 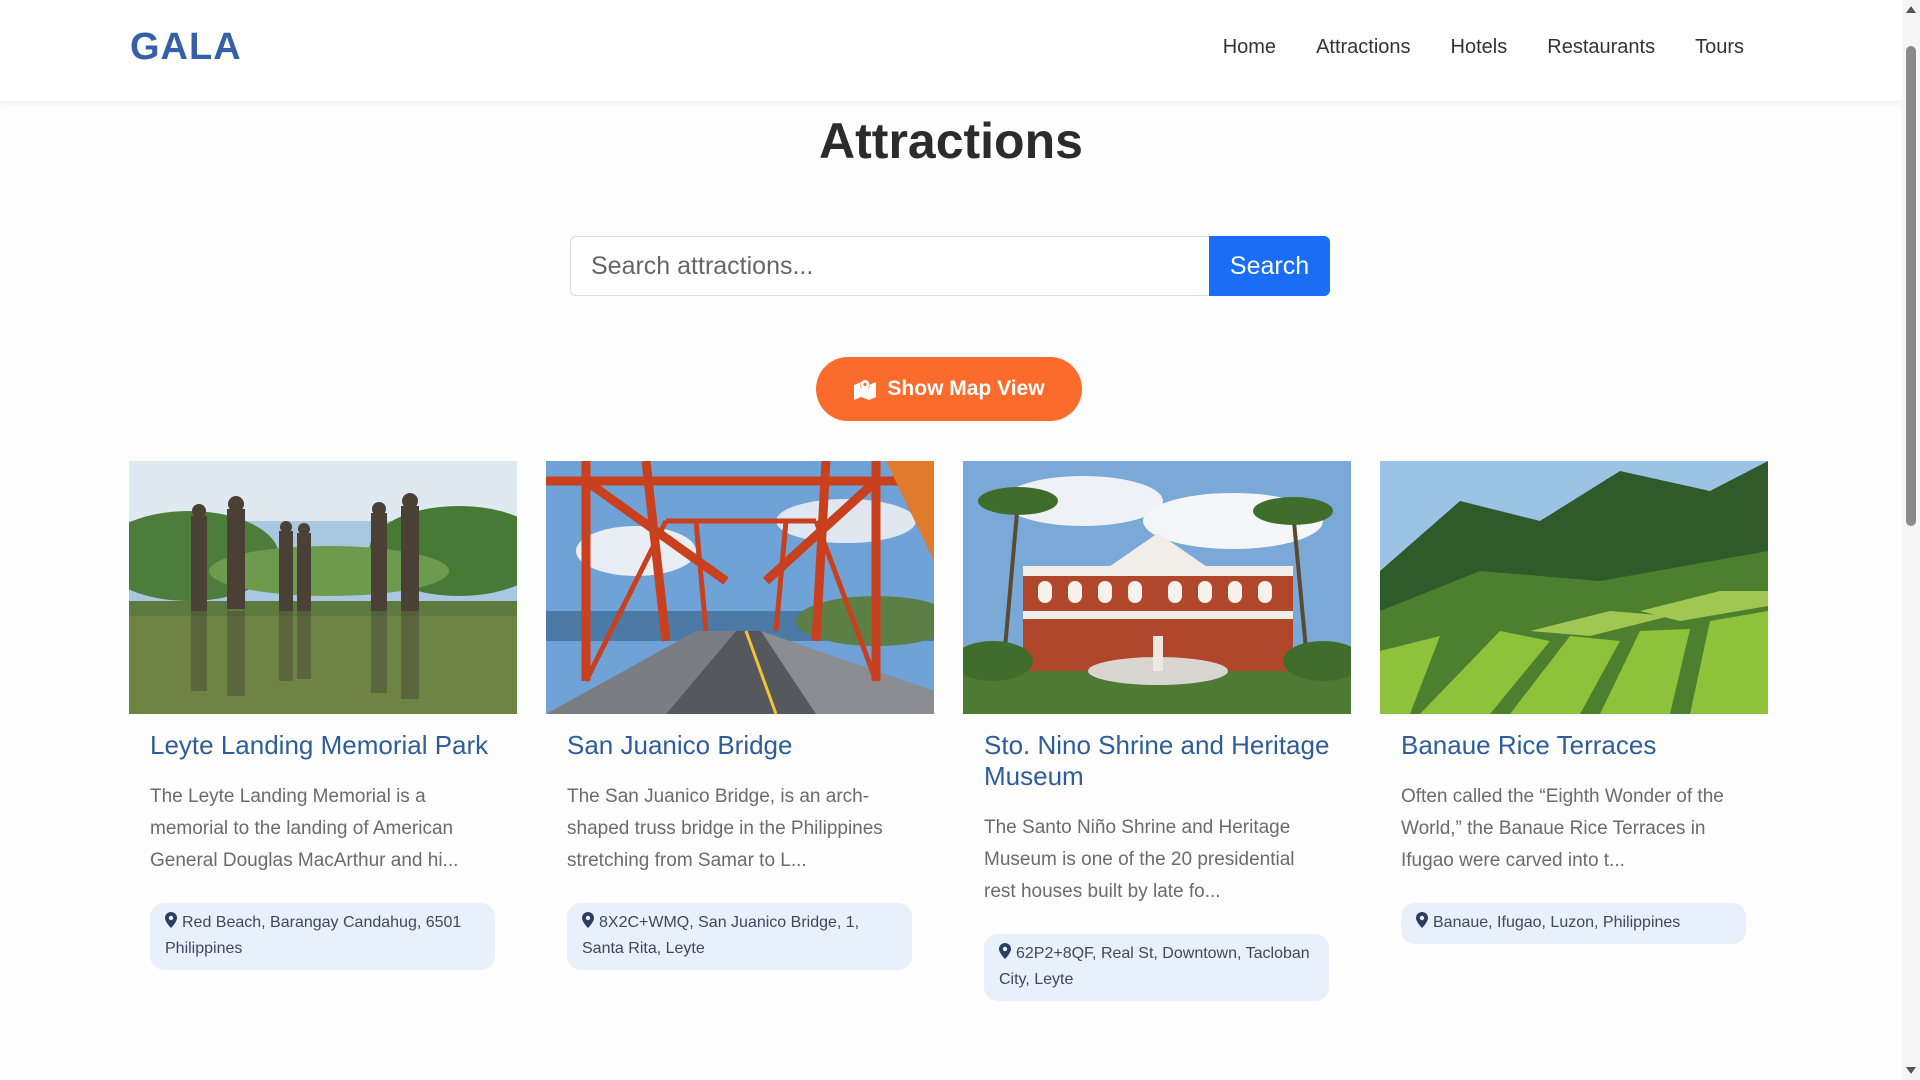 I want to click on page-title: Attractions, so click(x=951, y=141).